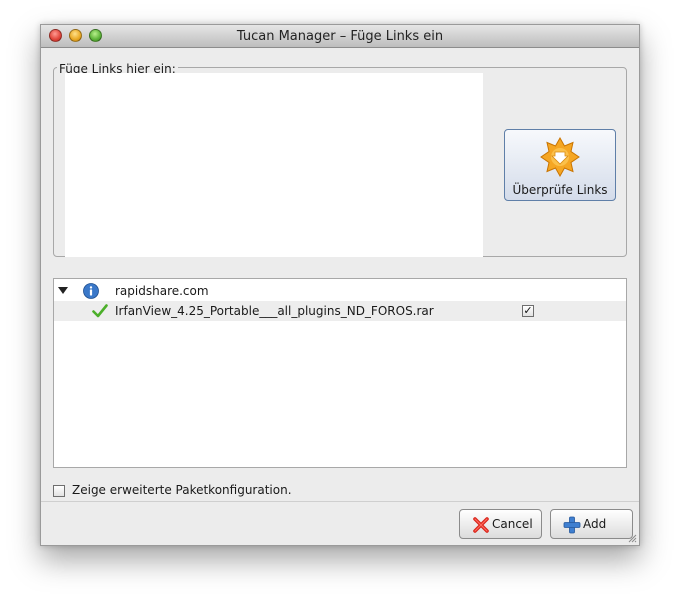 This screenshot has width=680, height=602. What do you see at coordinates (162, 291) in the screenshot?
I see `service-name: rapidshare.com` at bounding box center [162, 291].